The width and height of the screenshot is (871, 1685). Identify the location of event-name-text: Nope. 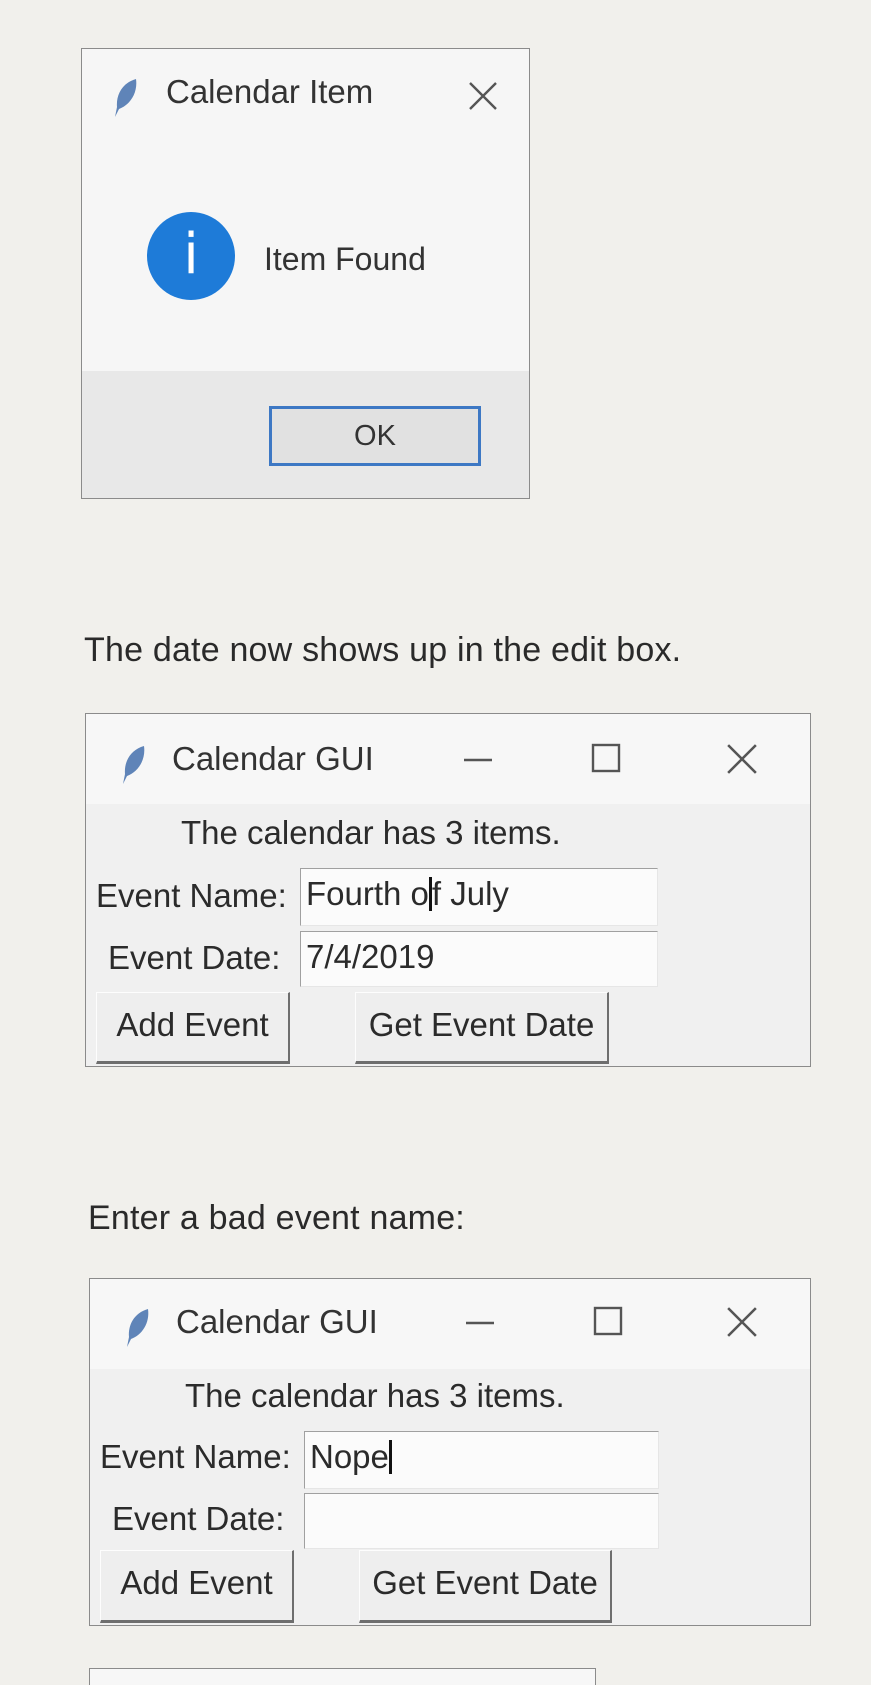
(349, 1456).